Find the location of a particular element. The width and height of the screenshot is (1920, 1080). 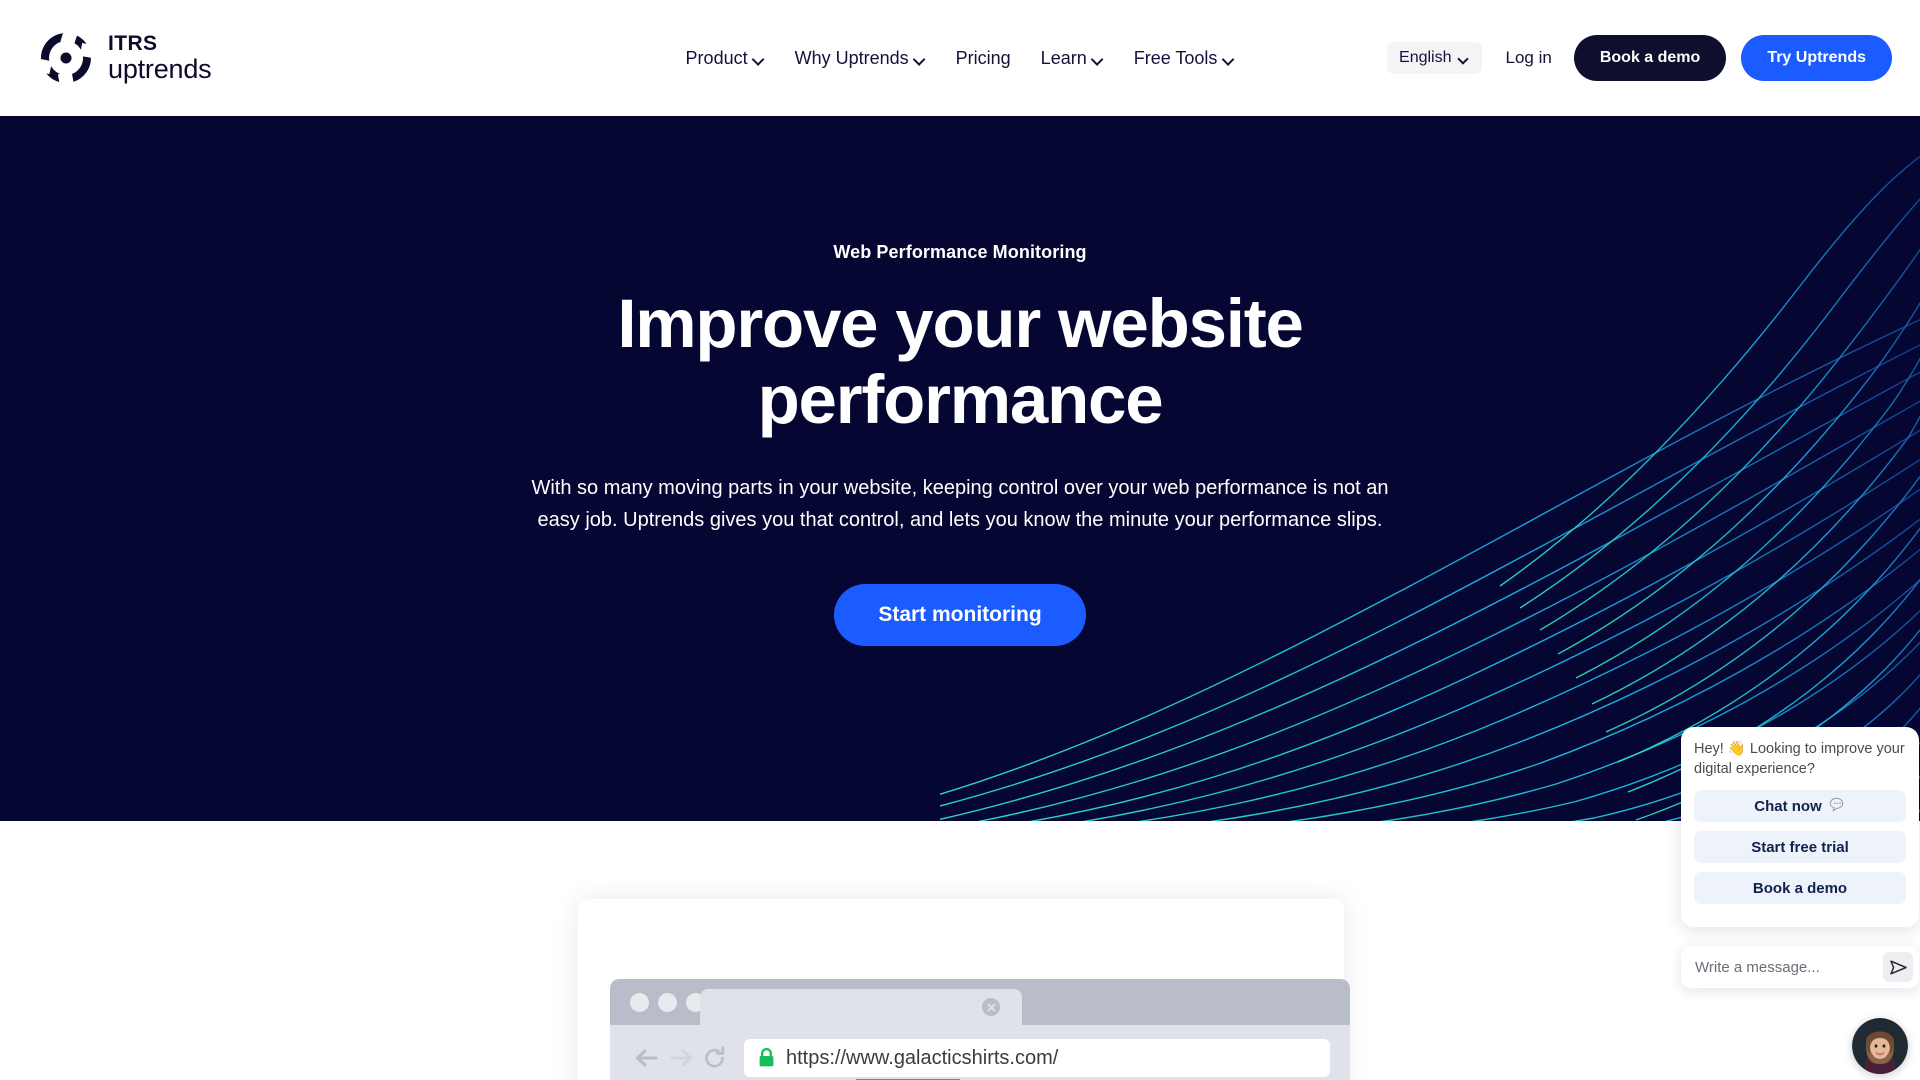

logo-link: ITRS uptrends is located at coordinates (124, 59).